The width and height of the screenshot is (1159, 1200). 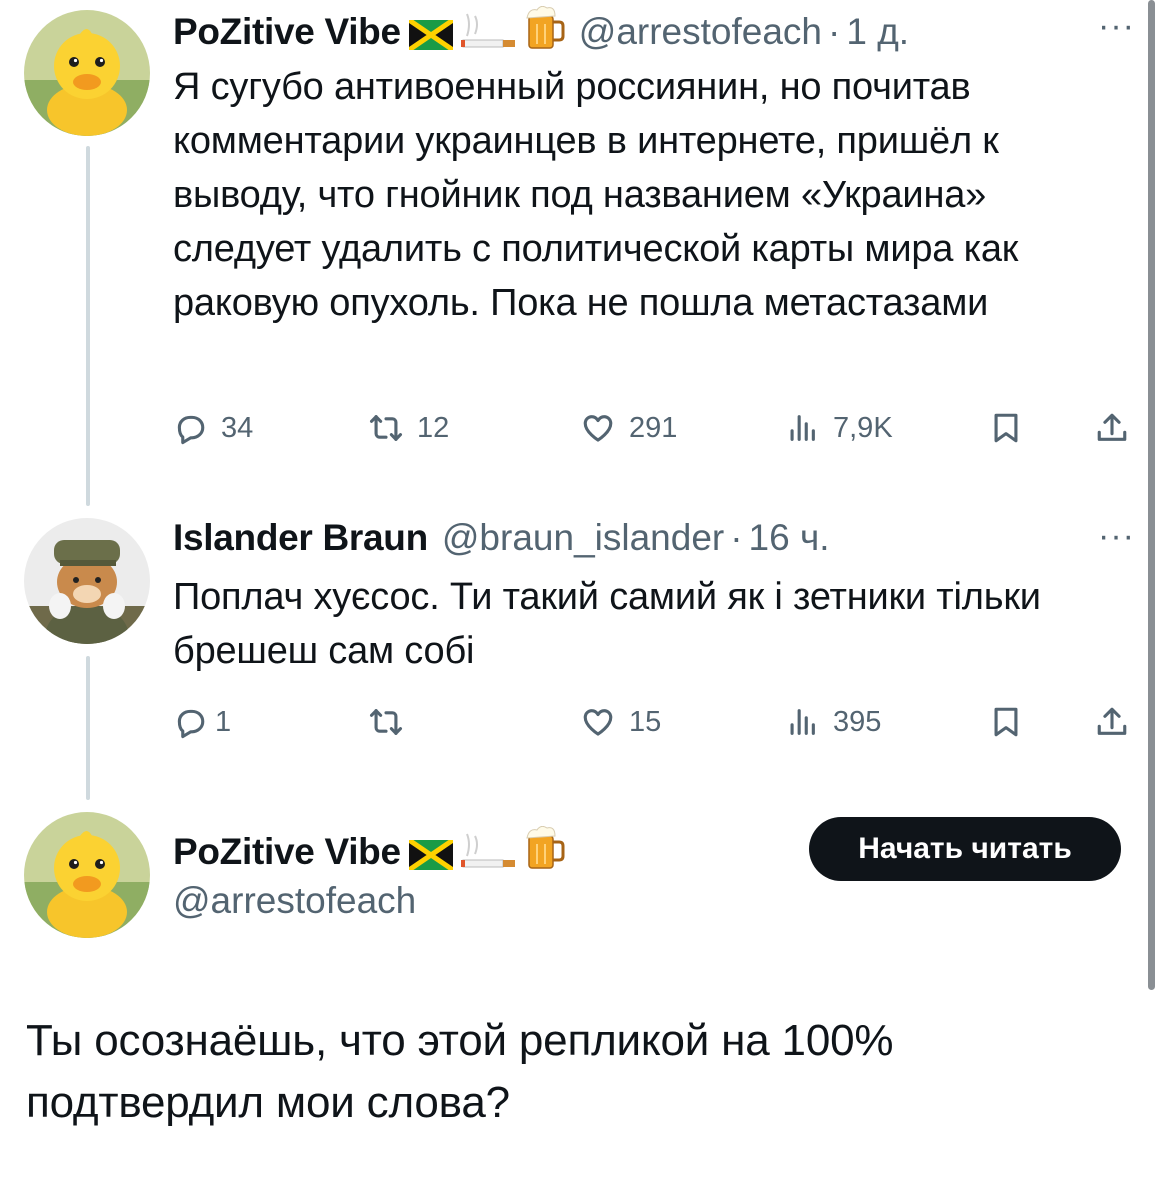 I want to click on like-button: 291, so click(x=629, y=428).